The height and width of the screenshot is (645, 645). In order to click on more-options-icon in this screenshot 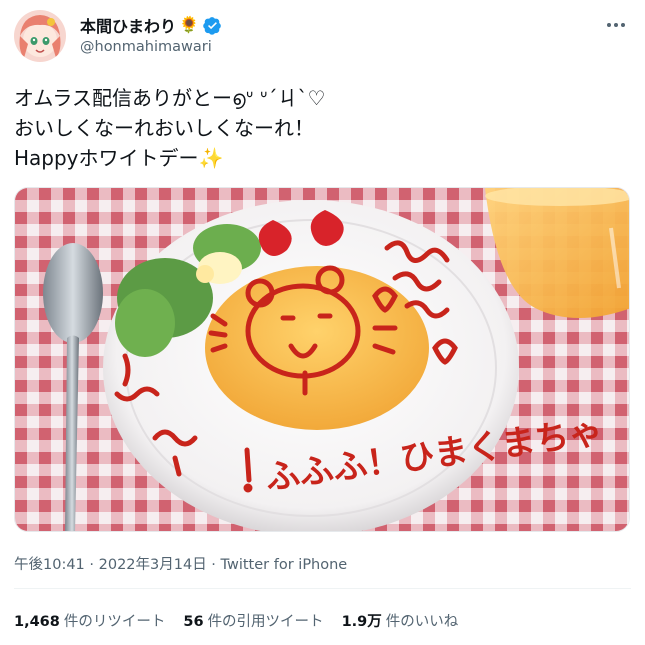, I will do `click(616, 25)`.